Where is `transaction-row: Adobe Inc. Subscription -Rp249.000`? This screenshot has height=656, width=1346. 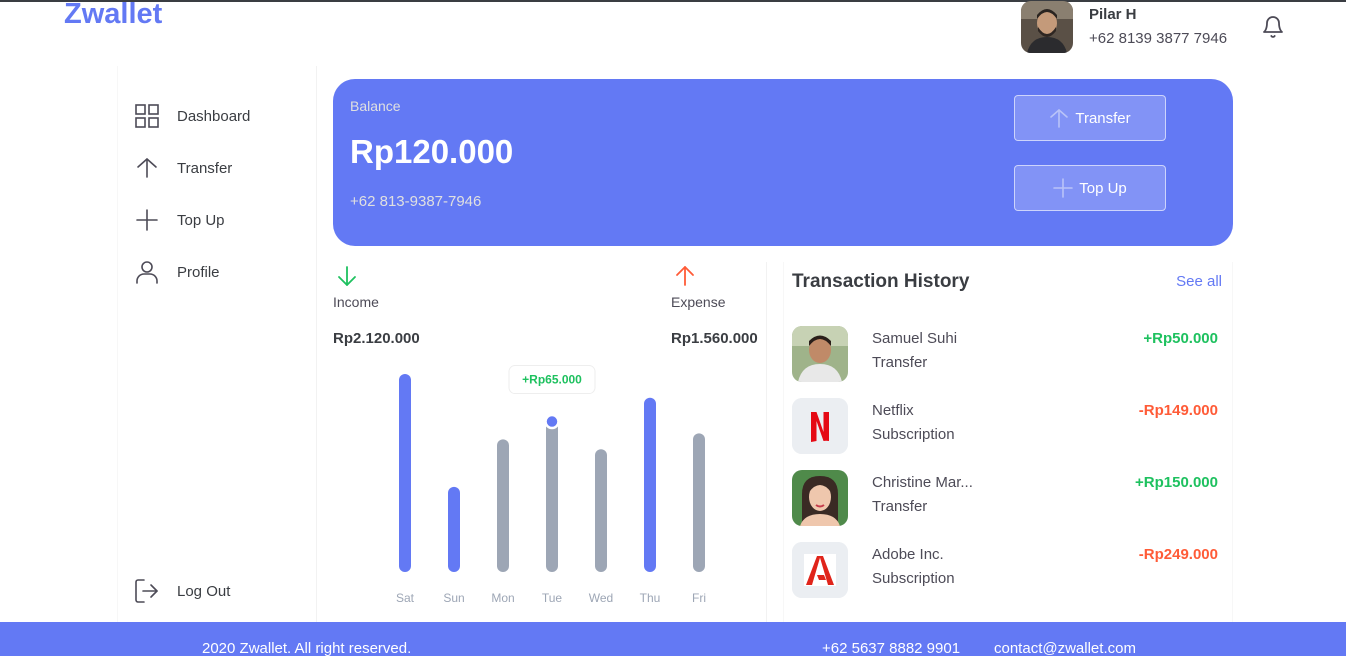 transaction-row: Adobe Inc. Subscription -Rp249.000 is located at coordinates (1009, 570).